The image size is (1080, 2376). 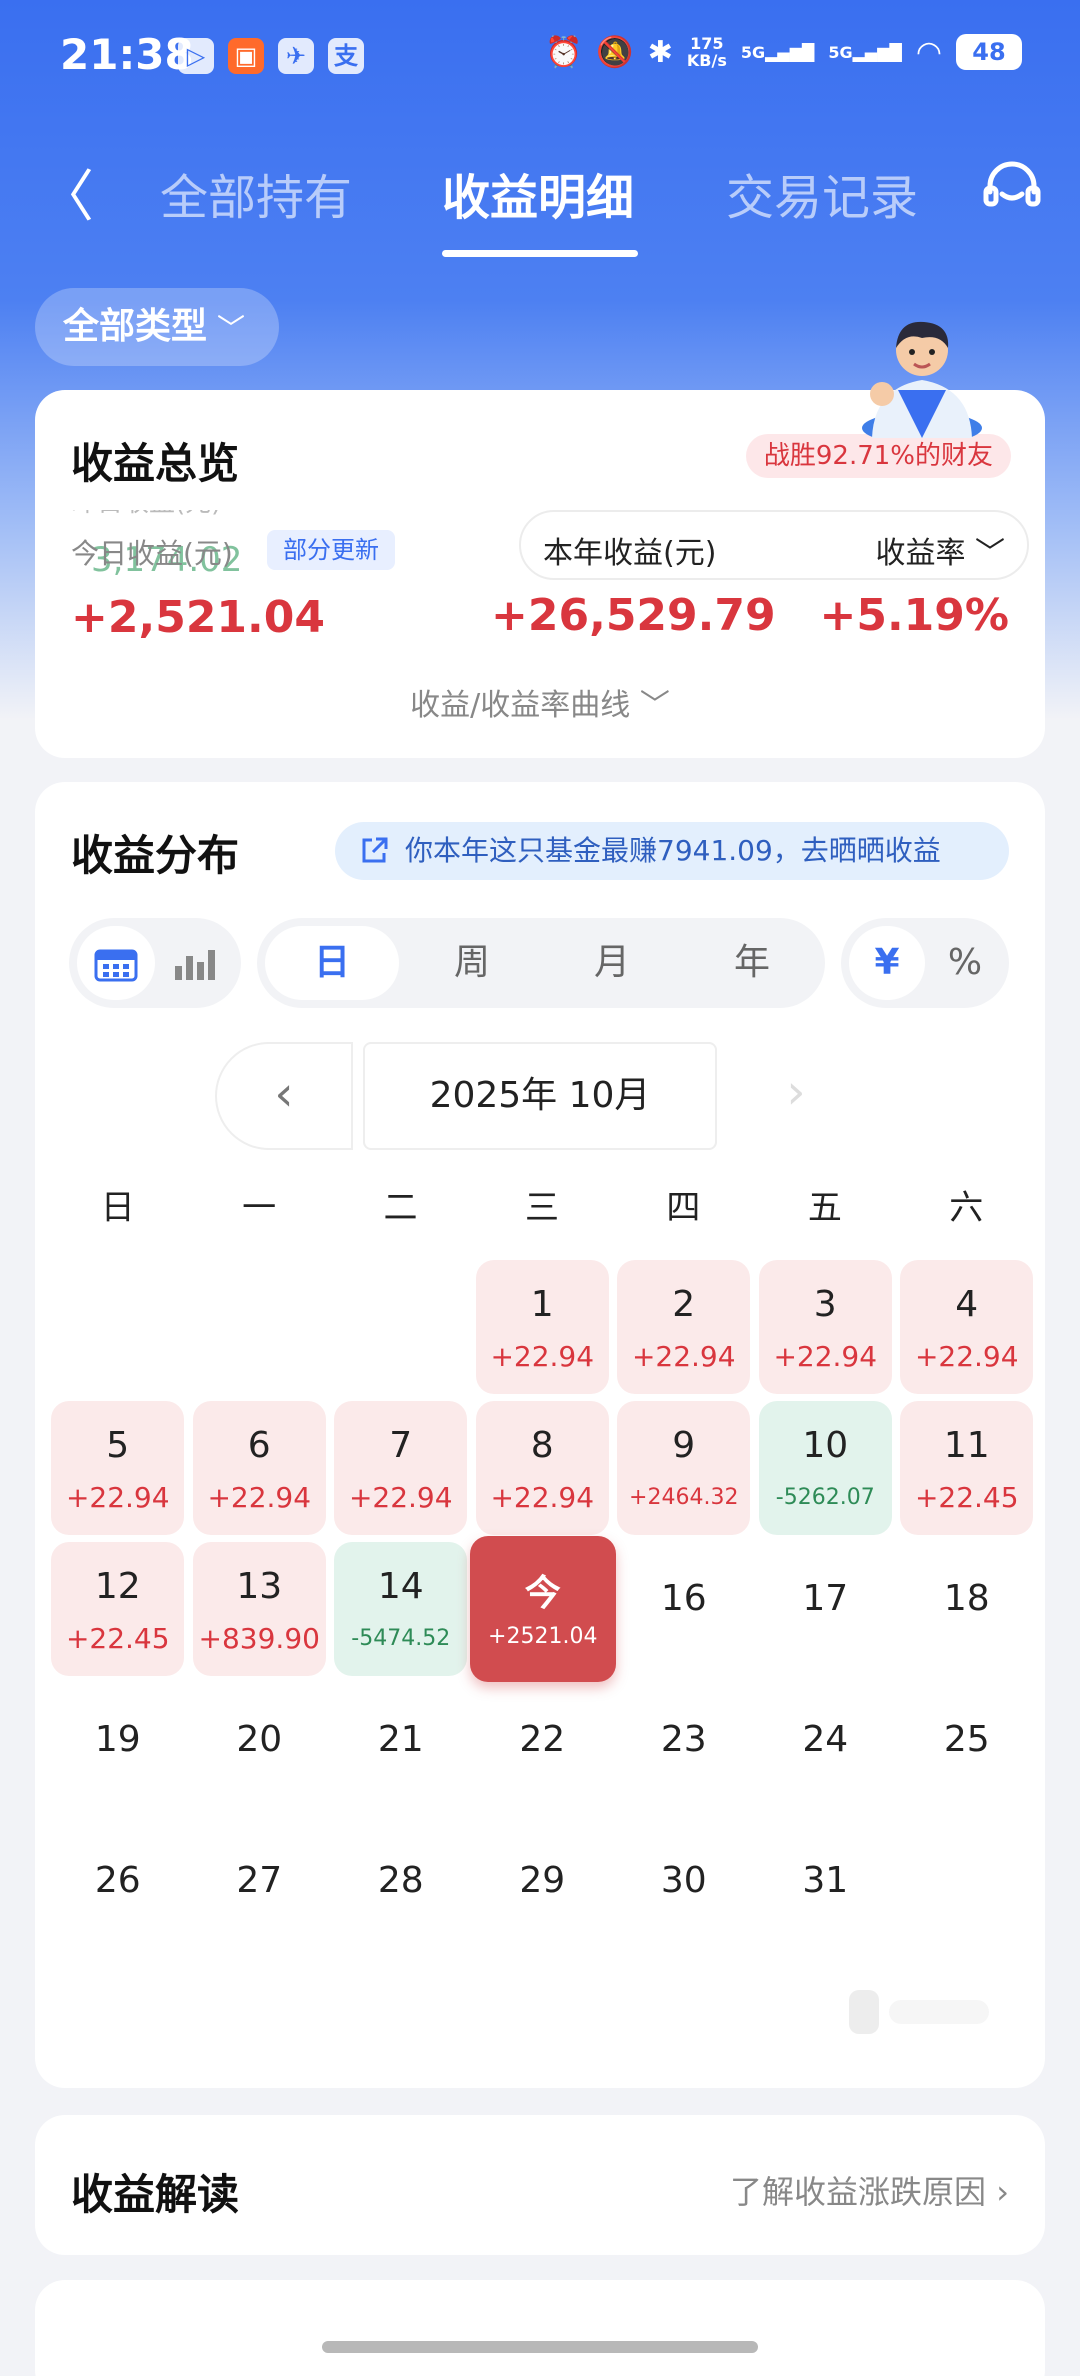 What do you see at coordinates (542, 1327) in the screenshot?
I see `calendar-day: 1 +22.94` at bounding box center [542, 1327].